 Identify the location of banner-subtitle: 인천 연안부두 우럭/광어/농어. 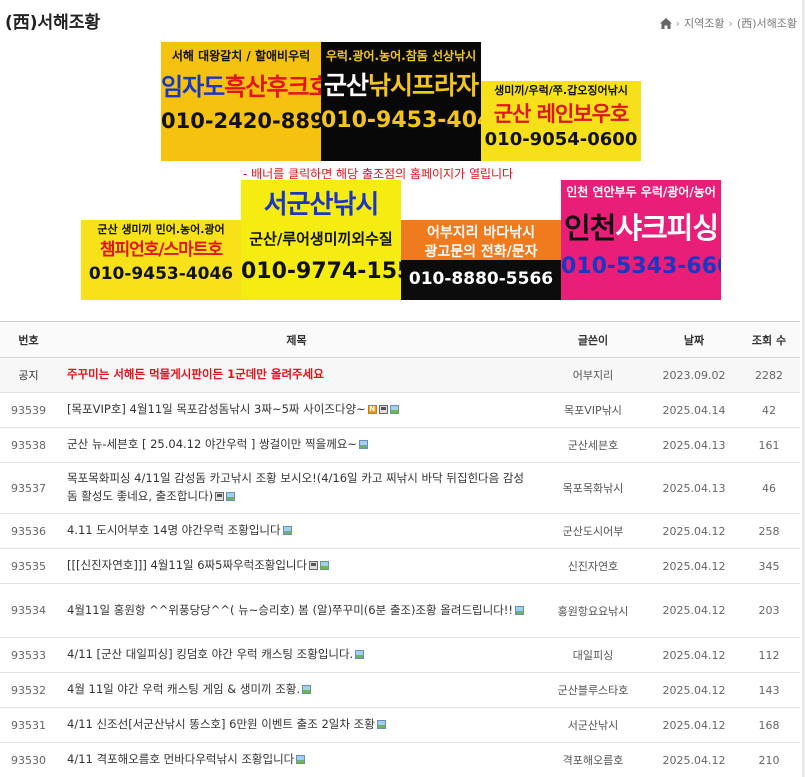
(641, 192).